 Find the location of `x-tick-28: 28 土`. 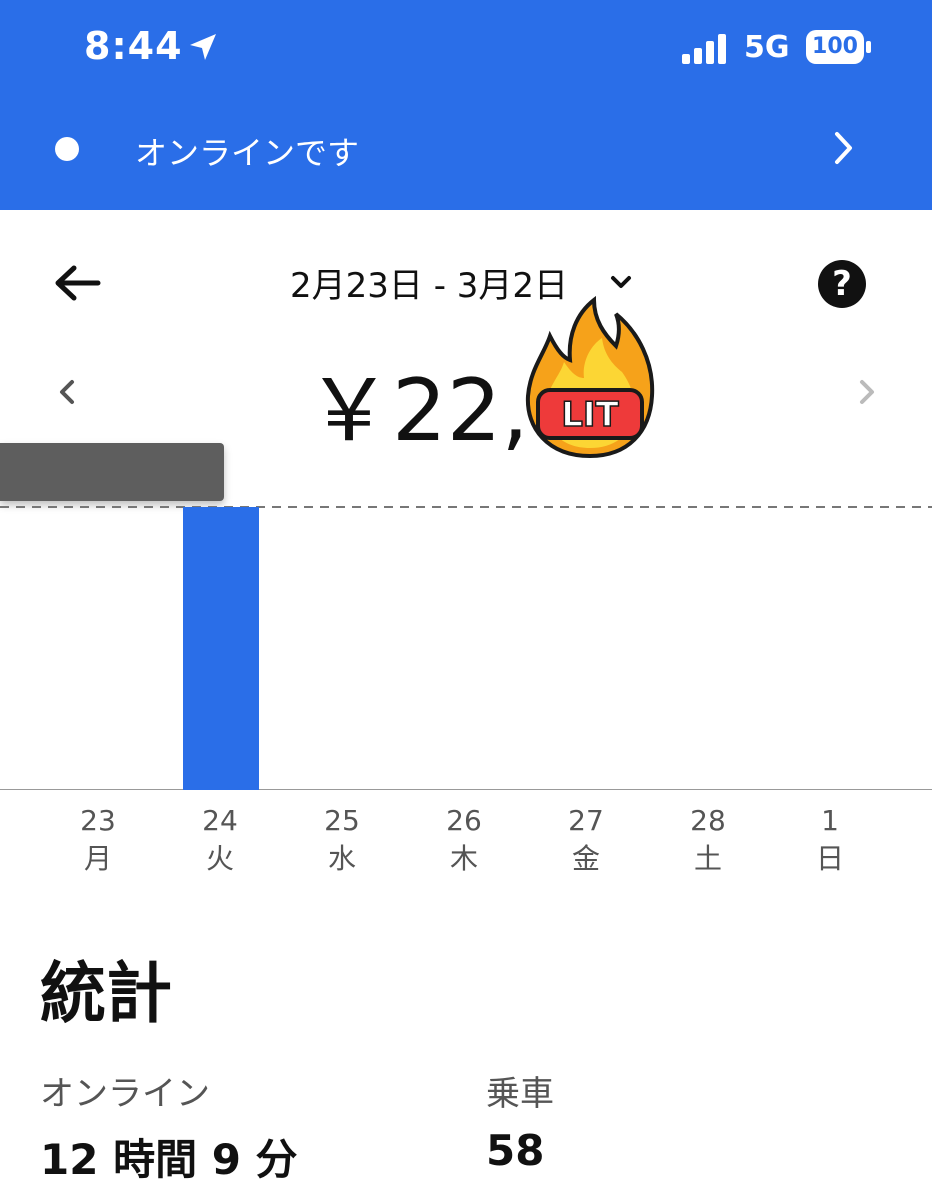

x-tick-28: 28 土 is located at coordinates (708, 840).